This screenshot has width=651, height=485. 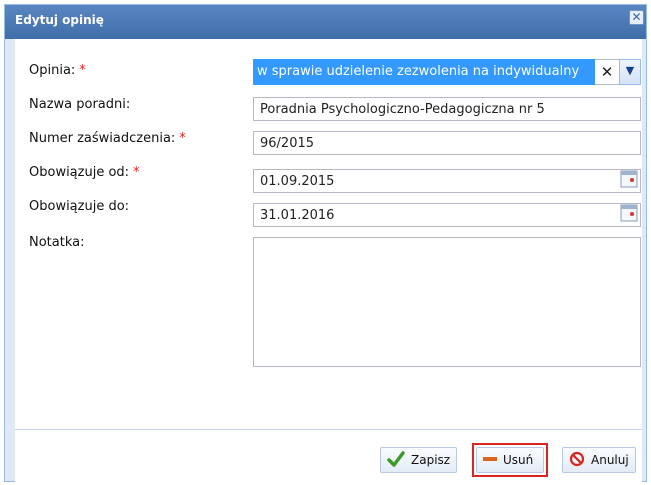 I want to click on close-button: ✕, so click(x=636, y=17).